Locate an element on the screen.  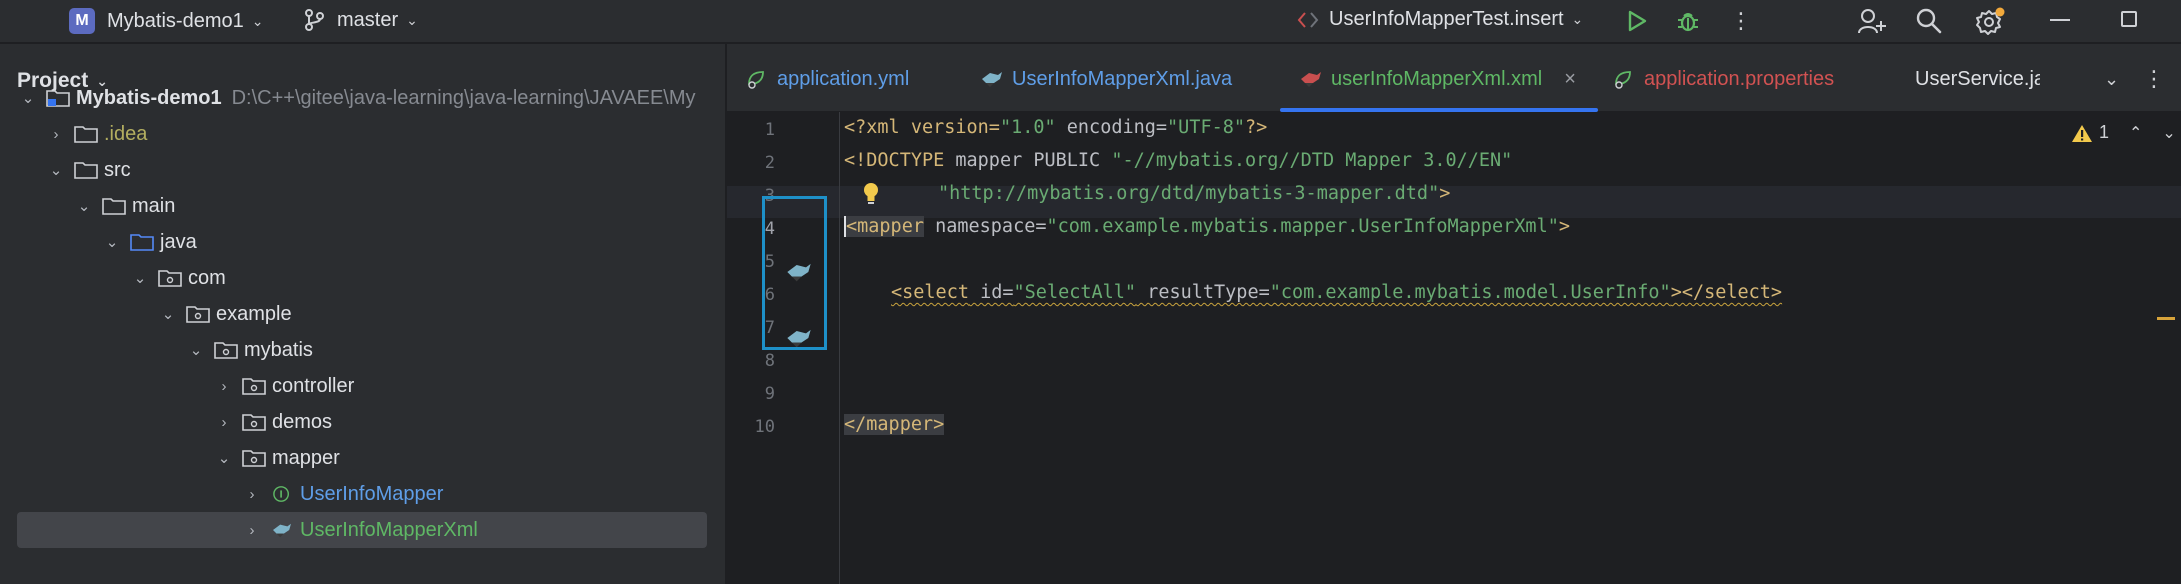
tree-item-label: Mybatis-demo1 is located at coordinates (149, 97).